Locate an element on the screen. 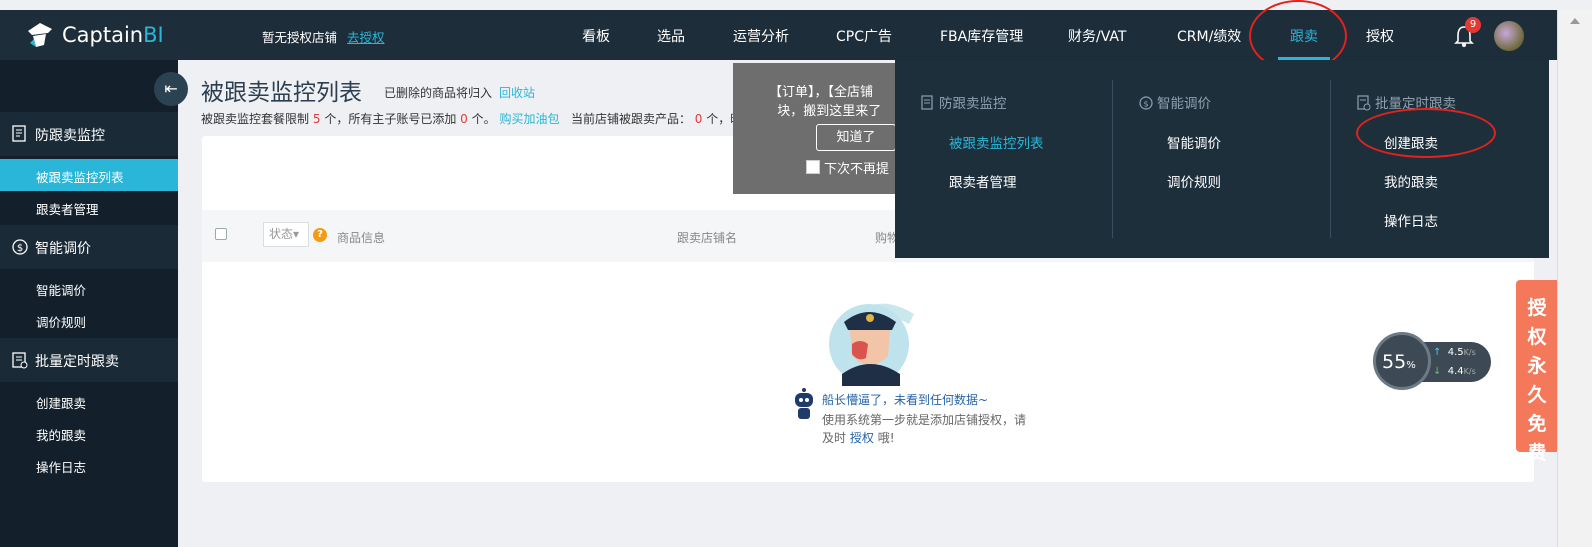 The image size is (1592, 547). sidebar-section-label: 智能调价 is located at coordinates (63, 249).